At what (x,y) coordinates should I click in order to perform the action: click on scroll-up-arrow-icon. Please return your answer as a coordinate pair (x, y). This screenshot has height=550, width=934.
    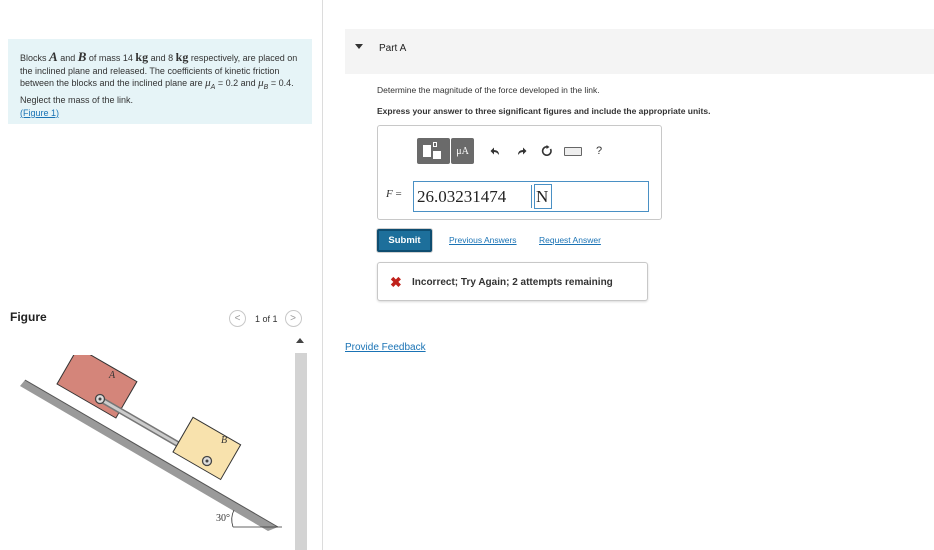
    Looking at the image, I should click on (300, 340).